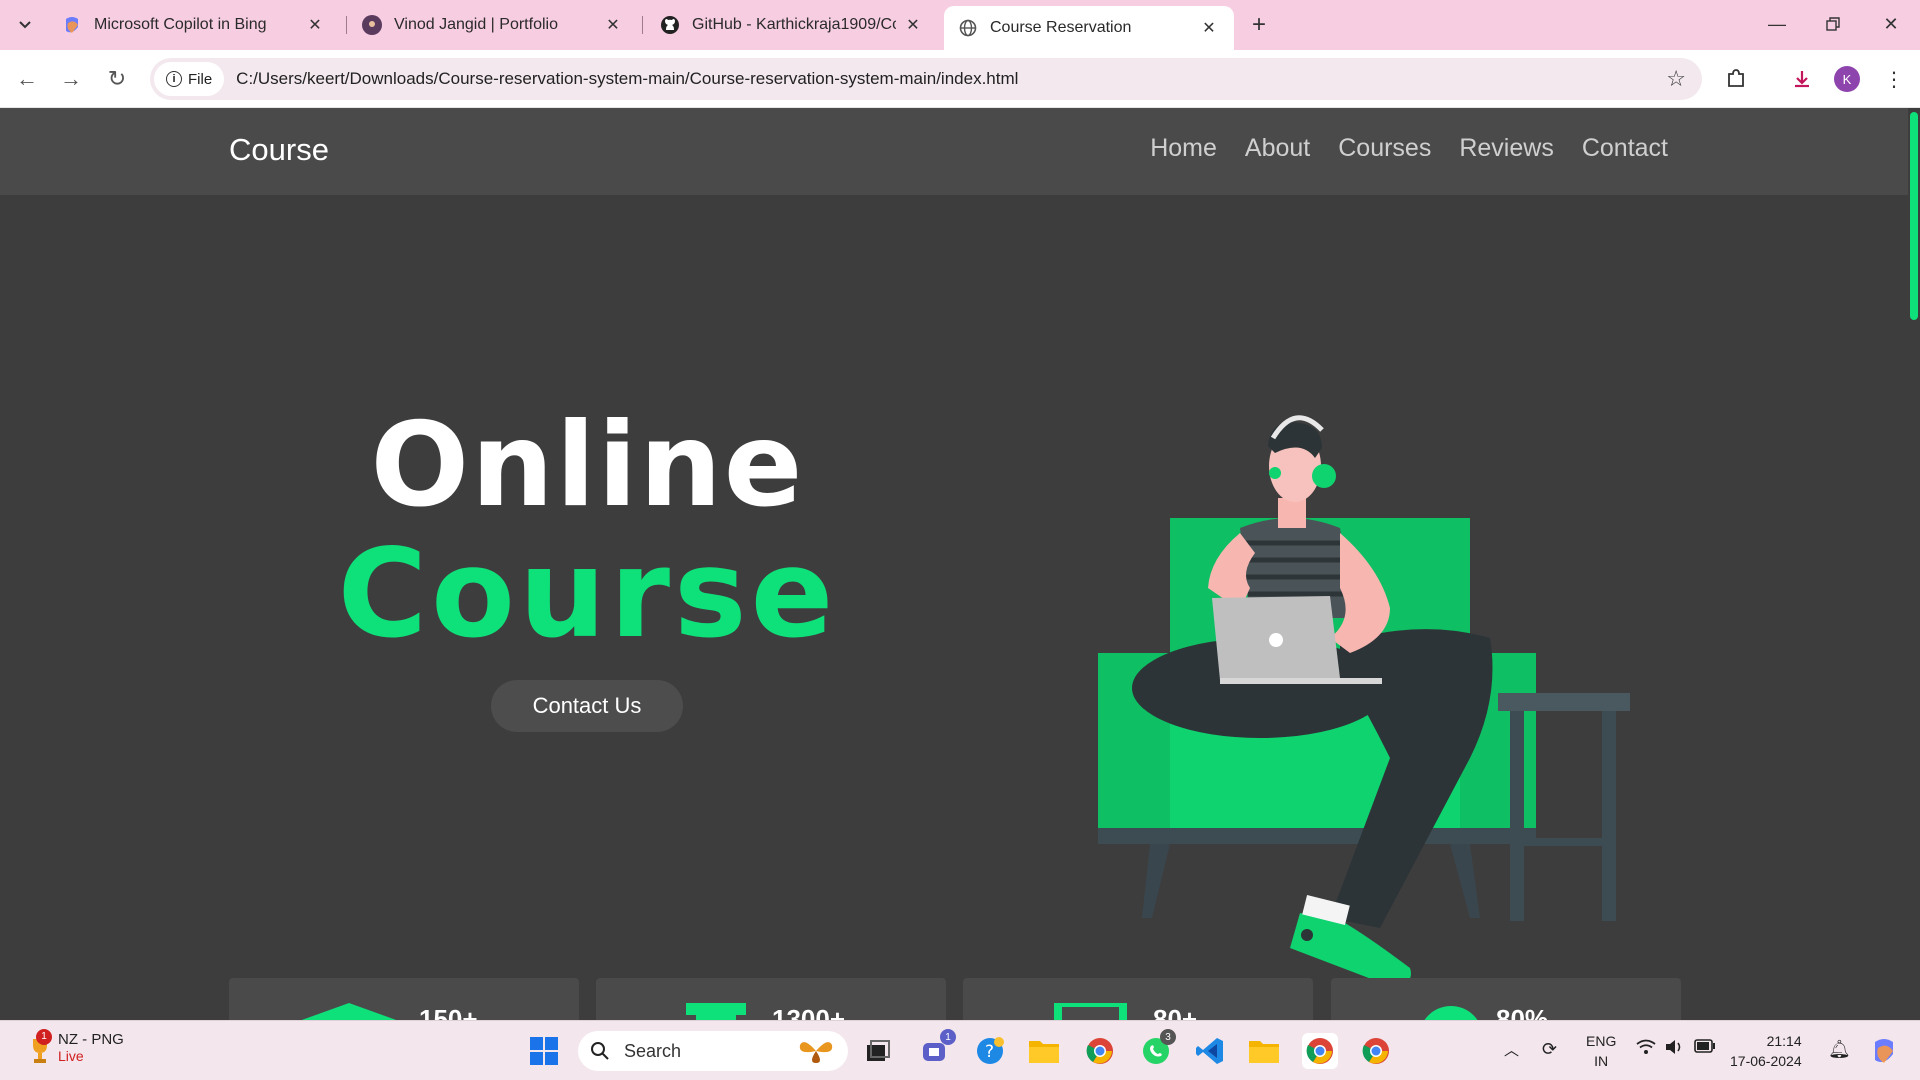 Image resolution: width=1920 pixels, height=1080 pixels. Describe the element at coordinates (1839, 1049) in the screenshot. I see `notification-bell-icon: 🔔︎` at that location.